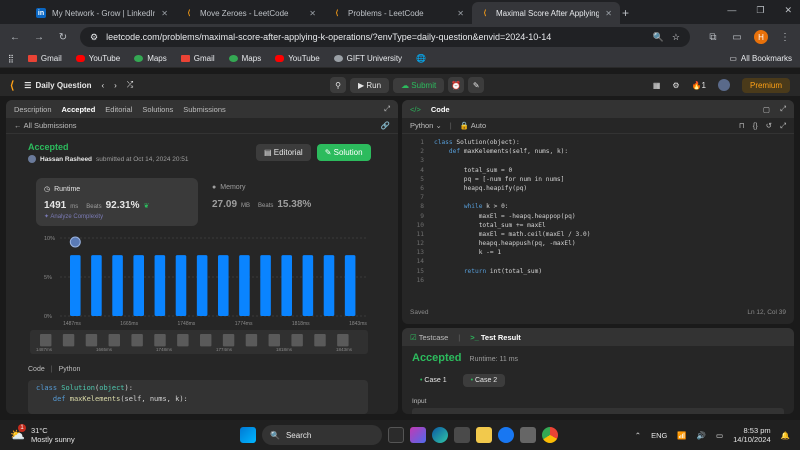 Image resolution: width=800 pixels, height=450 pixels. I want to click on bookmark-star-icon: ☆, so click(676, 37).